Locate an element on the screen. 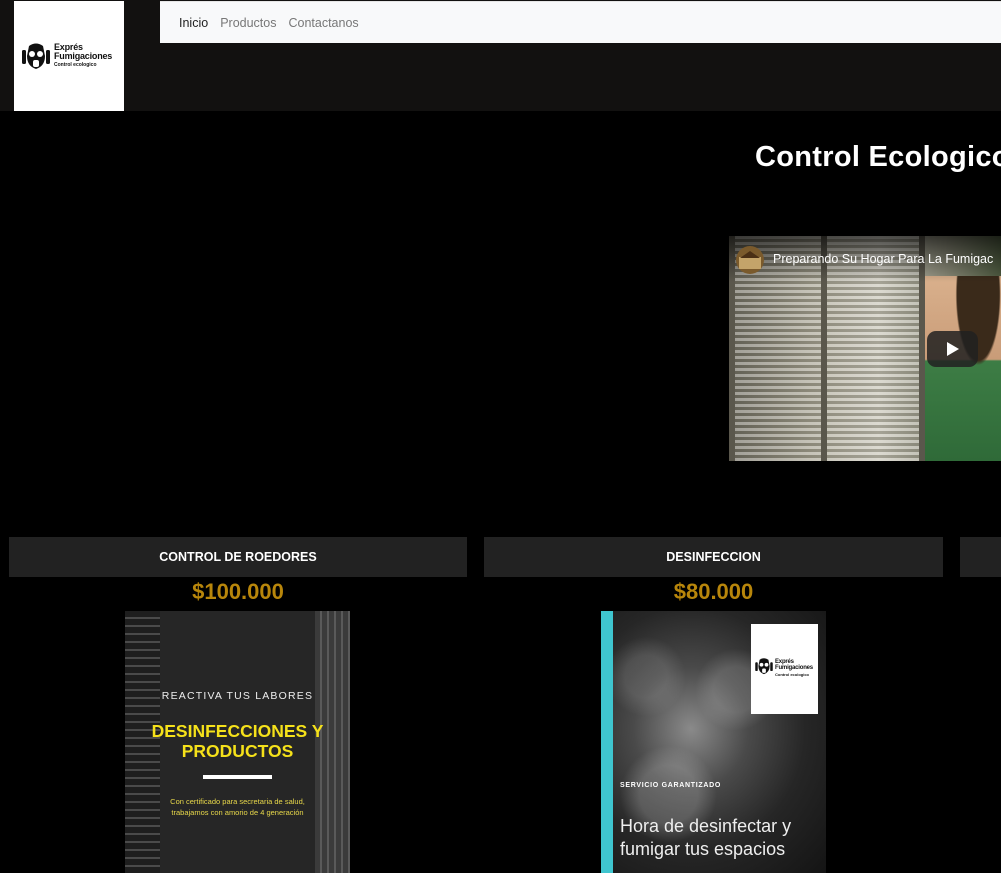  poster-title-line1: Hora de desinfectar y is located at coordinates (706, 826).